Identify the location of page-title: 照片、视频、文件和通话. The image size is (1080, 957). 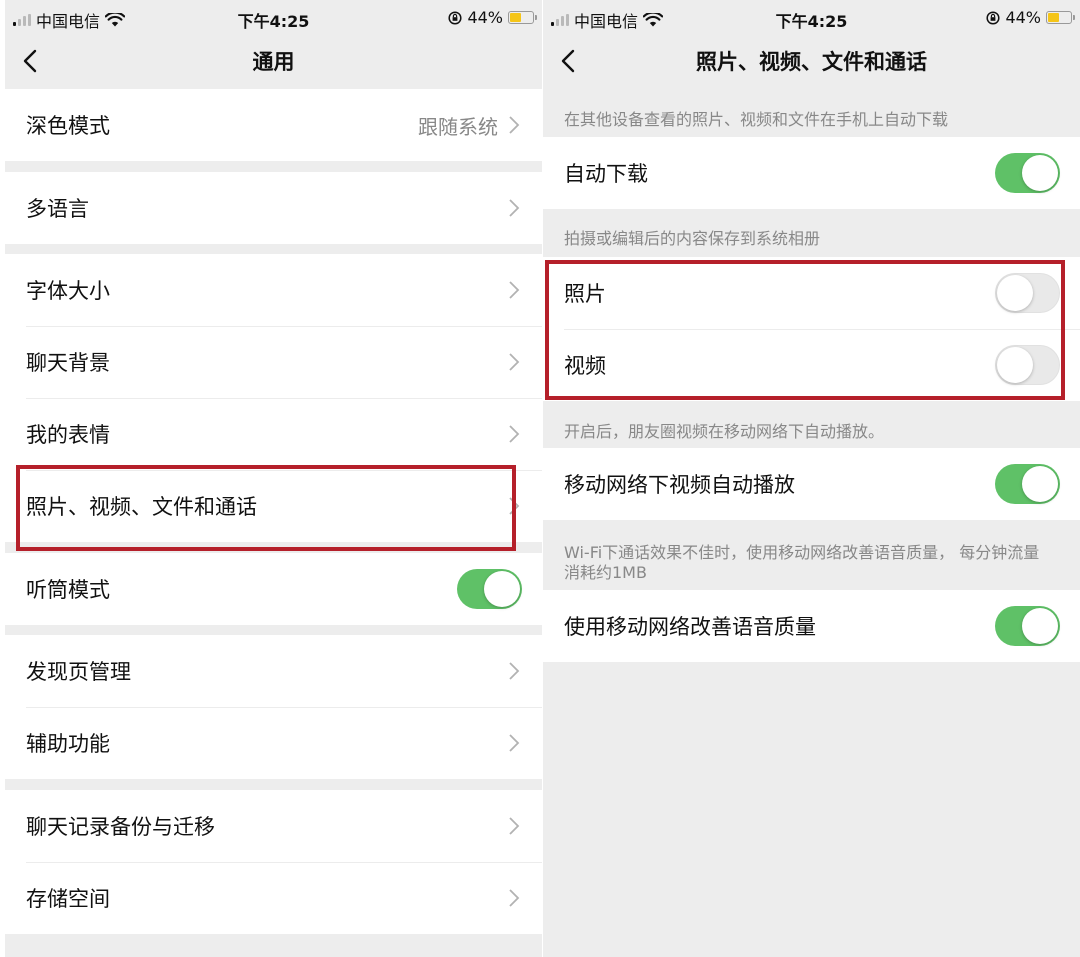
(811, 62).